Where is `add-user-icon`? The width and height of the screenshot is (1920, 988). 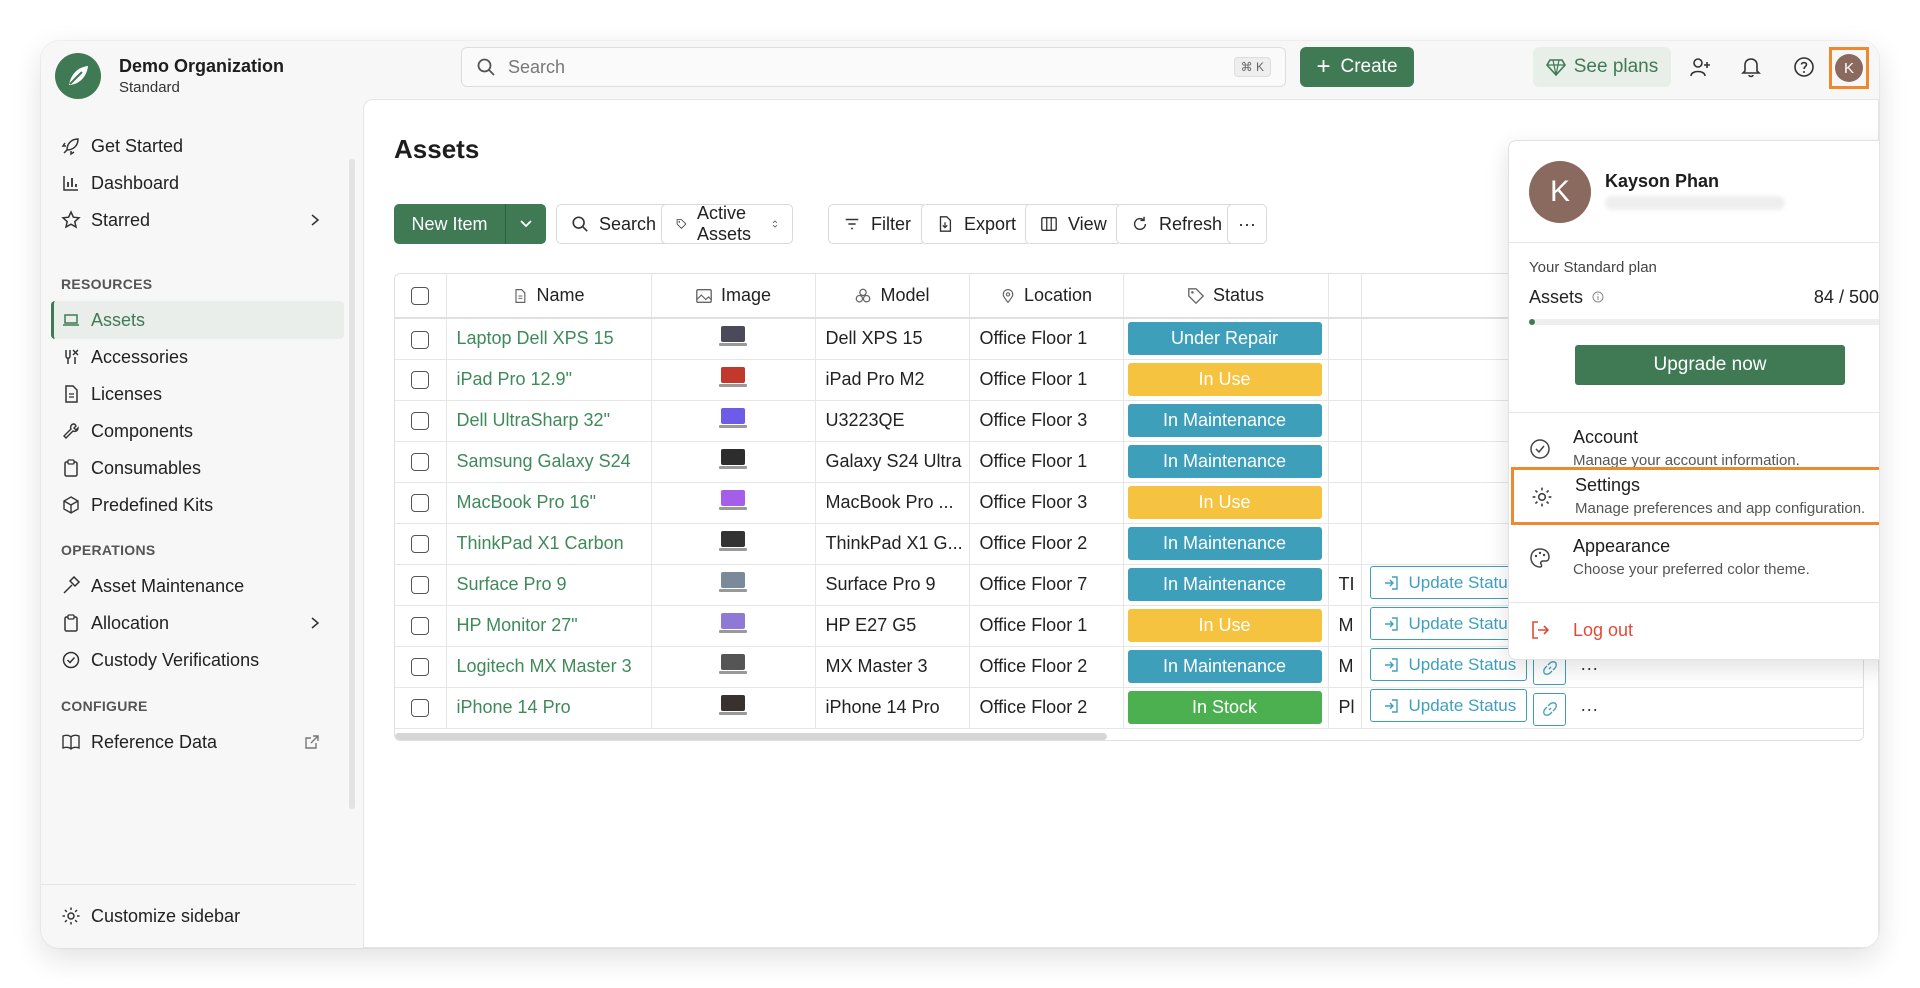
add-user-icon is located at coordinates (1700, 67).